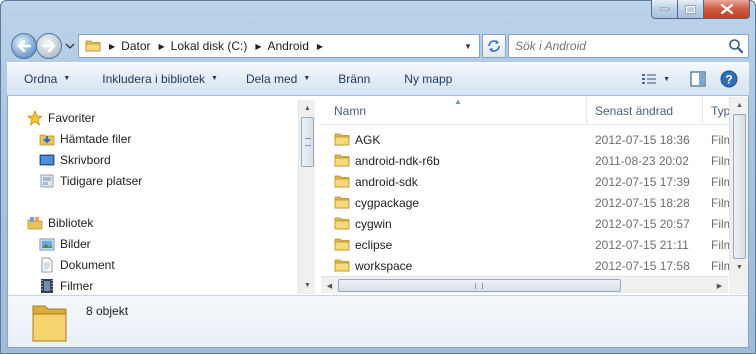  Describe the element at coordinates (288, 46) in the screenshot. I see `breadcrumb-item-android: Android` at that location.